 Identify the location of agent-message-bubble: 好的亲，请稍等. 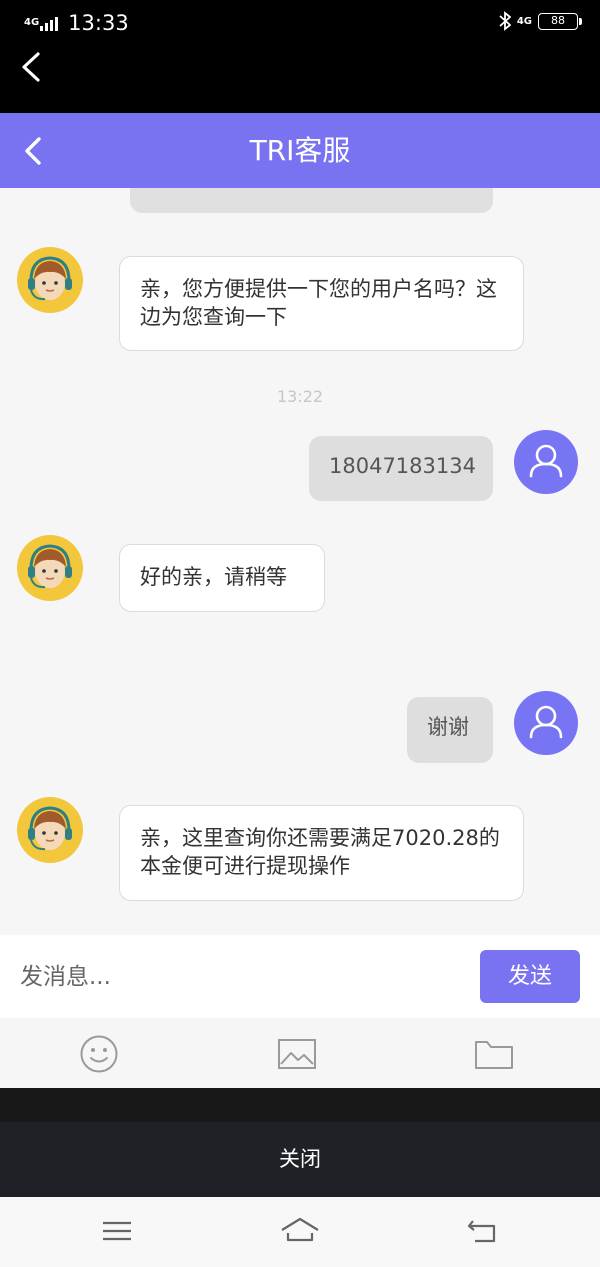
(222, 578).